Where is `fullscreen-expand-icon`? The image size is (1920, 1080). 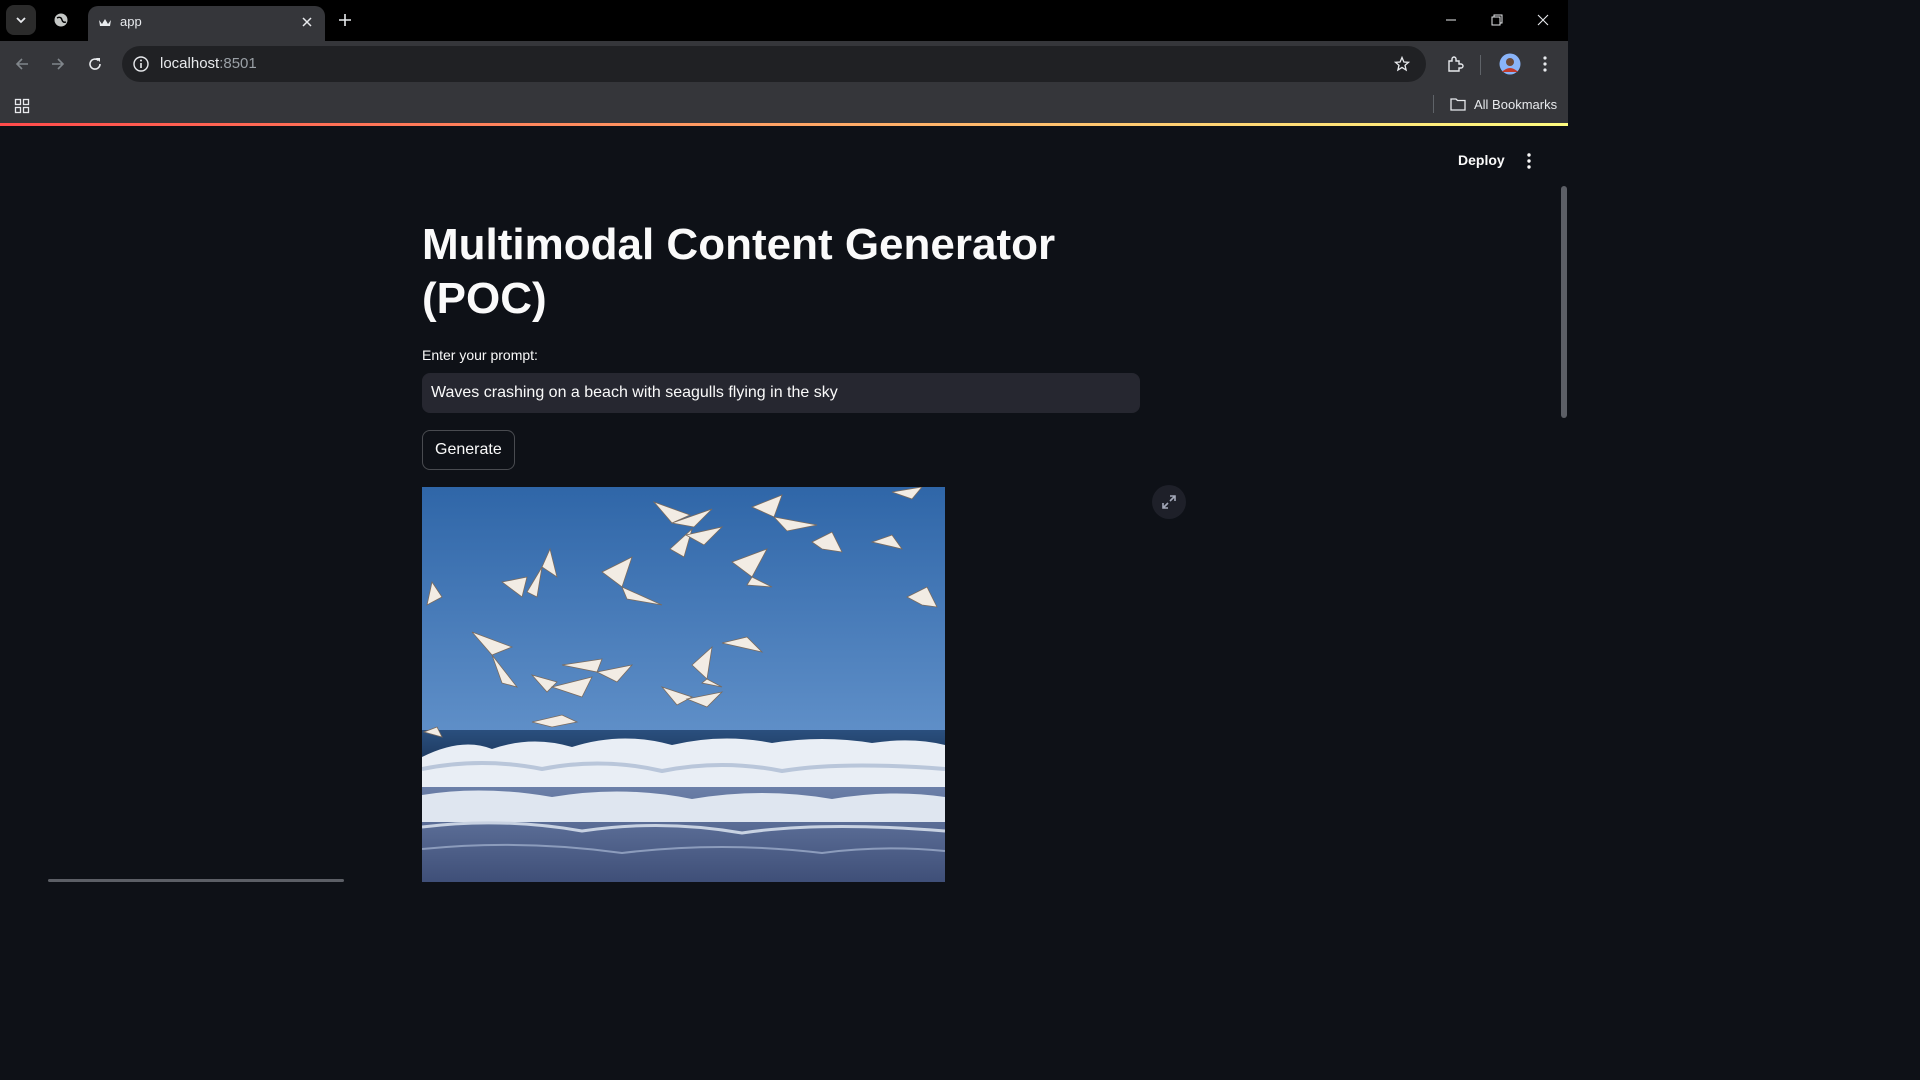 fullscreen-expand-icon is located at coordinates (1169, 502).